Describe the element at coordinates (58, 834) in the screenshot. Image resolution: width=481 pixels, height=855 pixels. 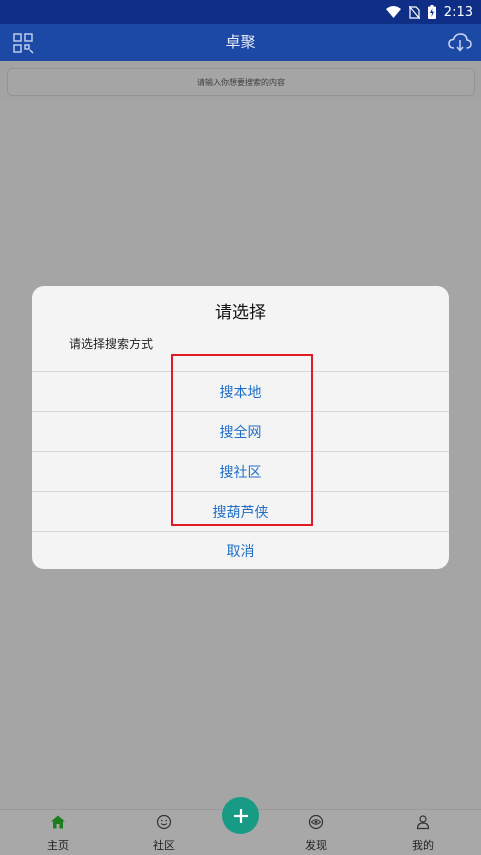
I see `tab-home: 主页` at that location.